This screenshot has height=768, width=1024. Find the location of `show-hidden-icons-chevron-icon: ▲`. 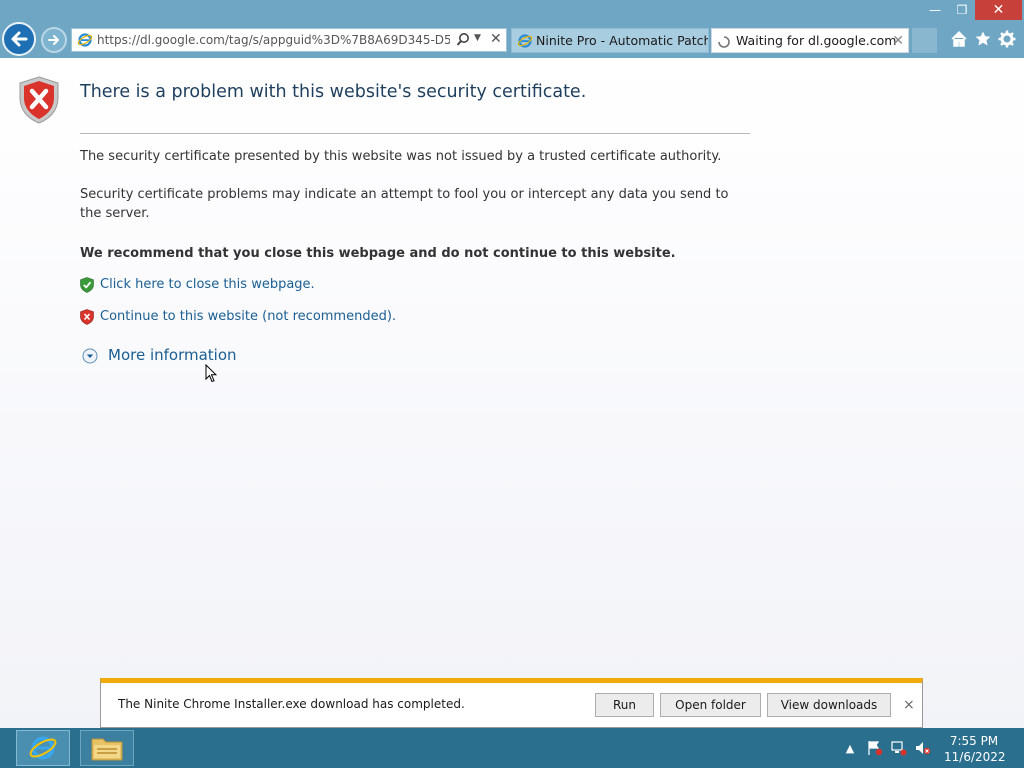

show-hidden-icons-chevron-icon: ▲ is located at coordinates (850, 748).